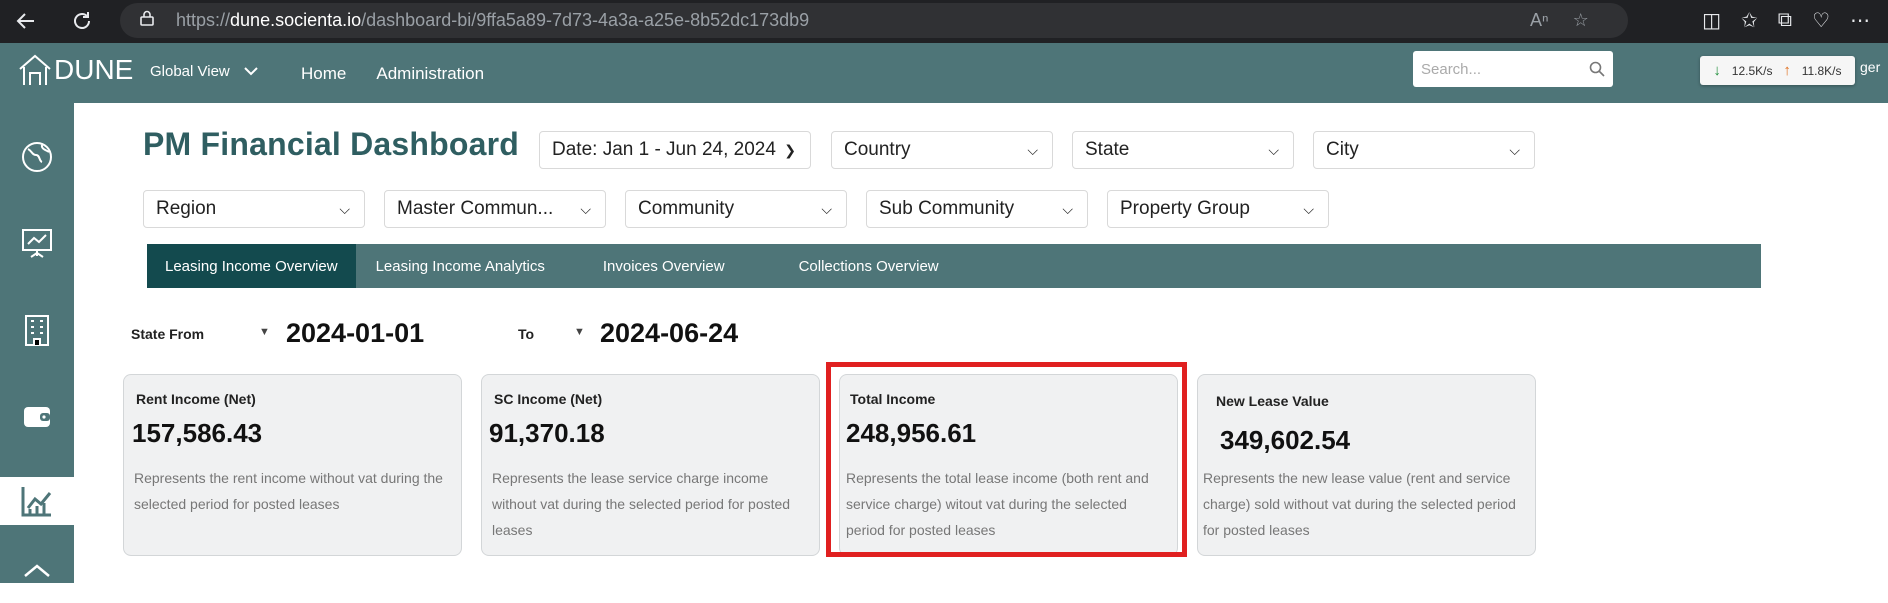  I want to click on sidebar-item-presentation, so click(37, 243).